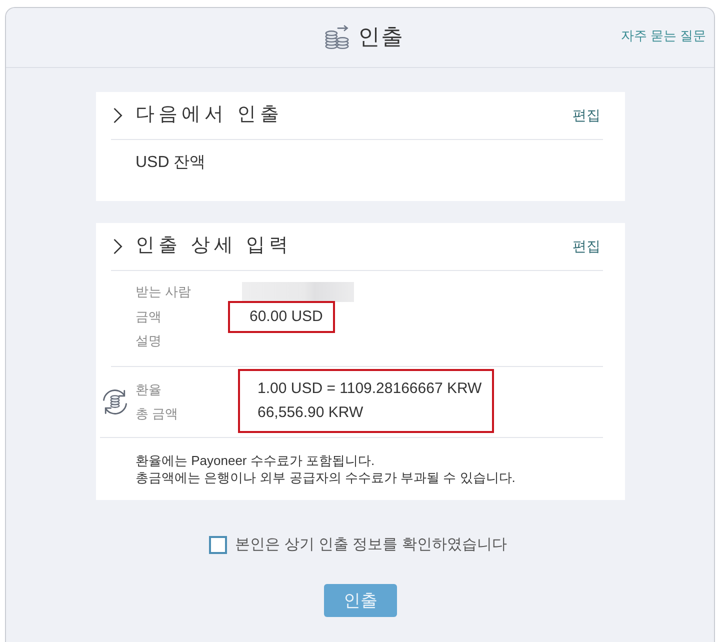  I want to click on section-title: 인출 상세 입력, so click(215, 246).